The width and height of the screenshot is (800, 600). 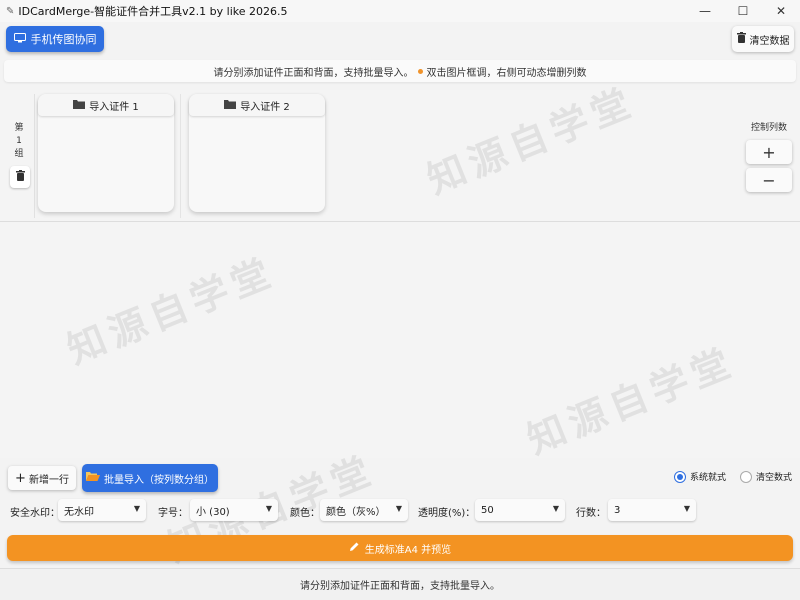 I want to click on opacity-select: 50 ▼, so click(x=520, y=510).